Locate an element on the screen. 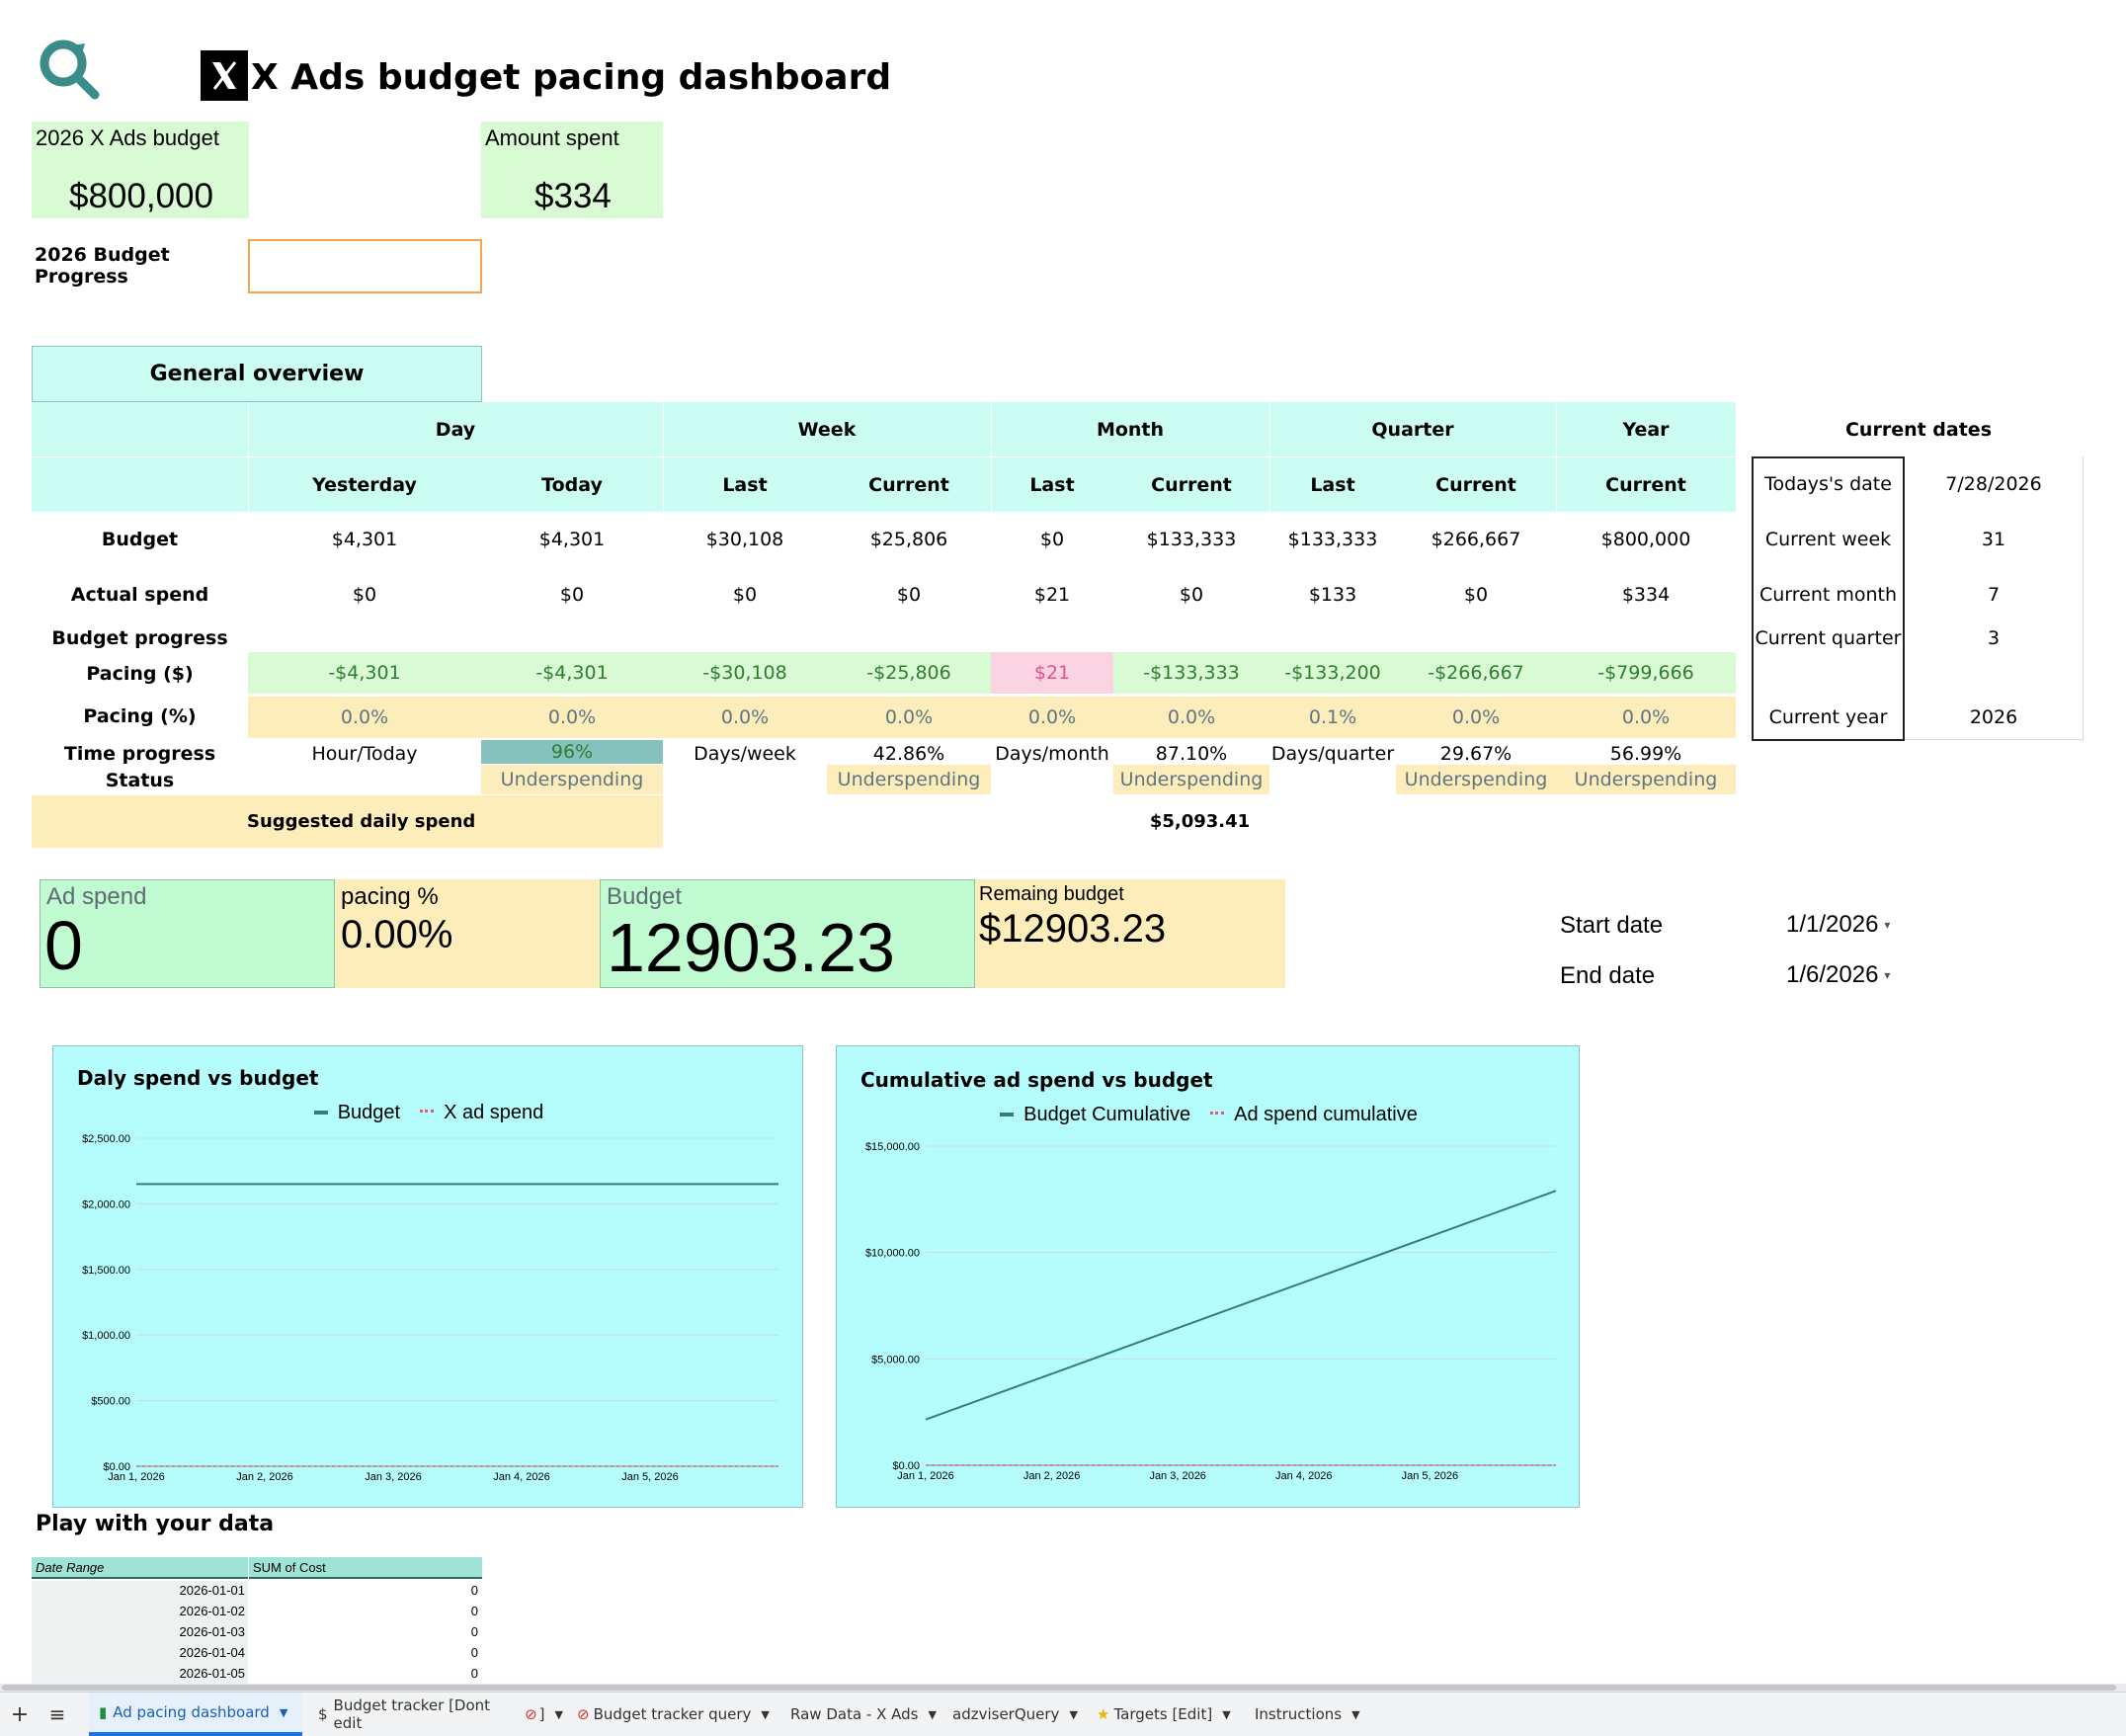 This screenshot has height=1736, width=2126. x-tick-label: Jan 5, 2026 is located at coordinates (1431, 1476).